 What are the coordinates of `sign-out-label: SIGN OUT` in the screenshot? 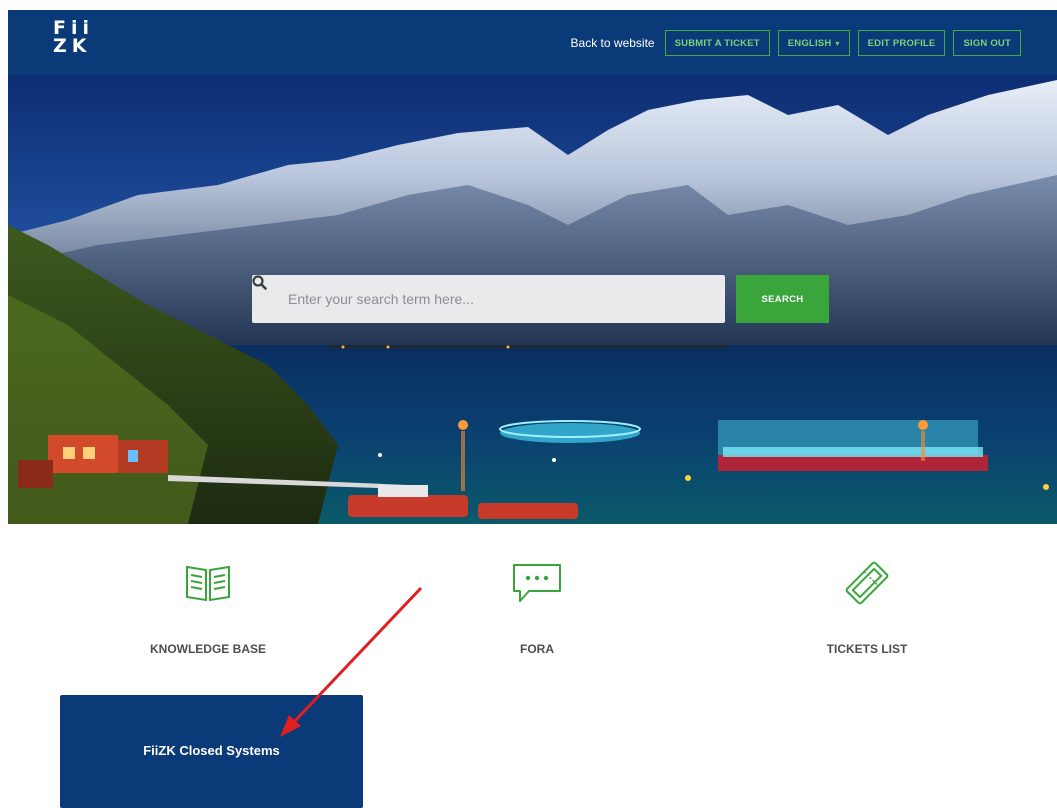 It's located at (987, 43).